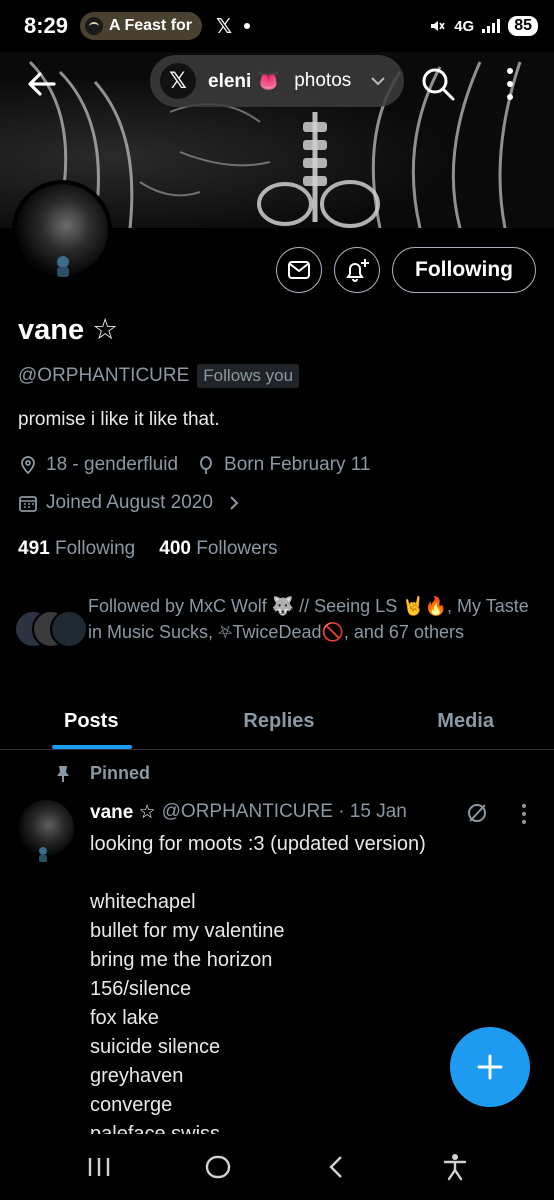 The width and height of the screenshot is (554, 1200). I want to click on pill-account-name: eleni 👅, so click(244, 81).